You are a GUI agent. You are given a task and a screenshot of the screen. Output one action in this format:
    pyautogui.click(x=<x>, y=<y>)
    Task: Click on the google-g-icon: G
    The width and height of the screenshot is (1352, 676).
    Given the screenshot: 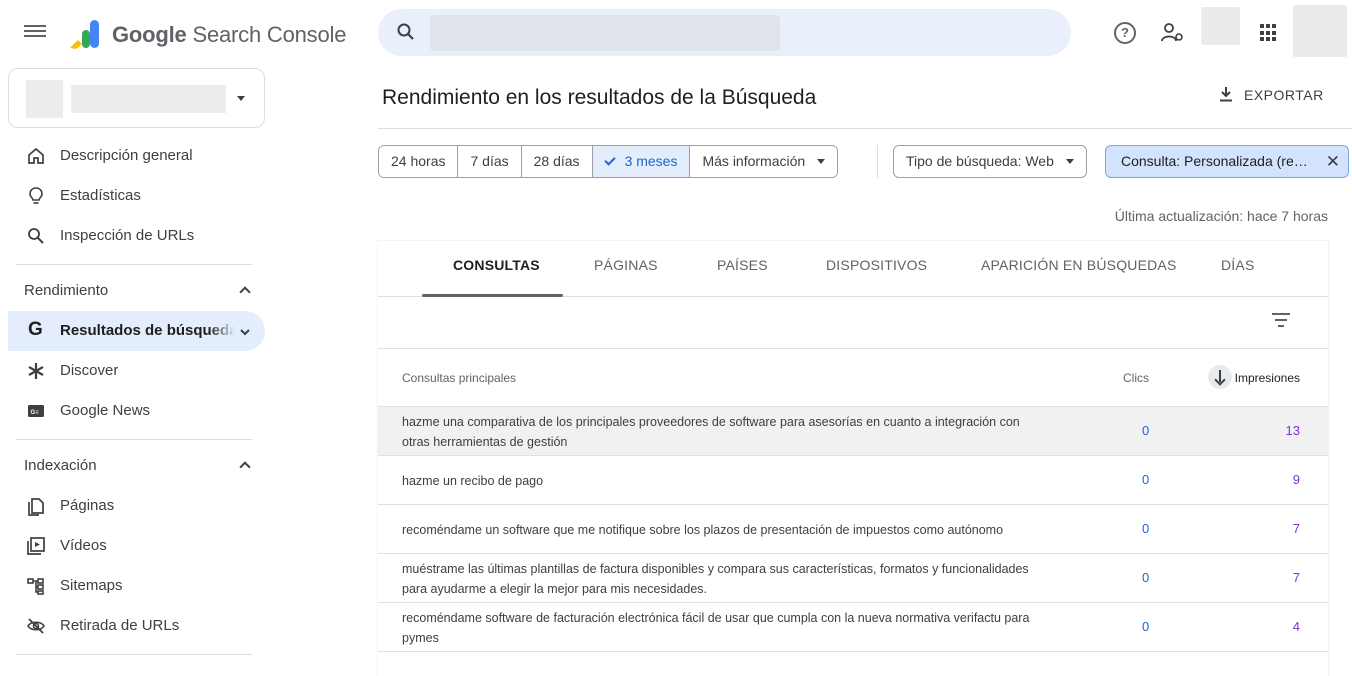 What is the action you would take?
    pyautogui.click(x=35, y=329)
    